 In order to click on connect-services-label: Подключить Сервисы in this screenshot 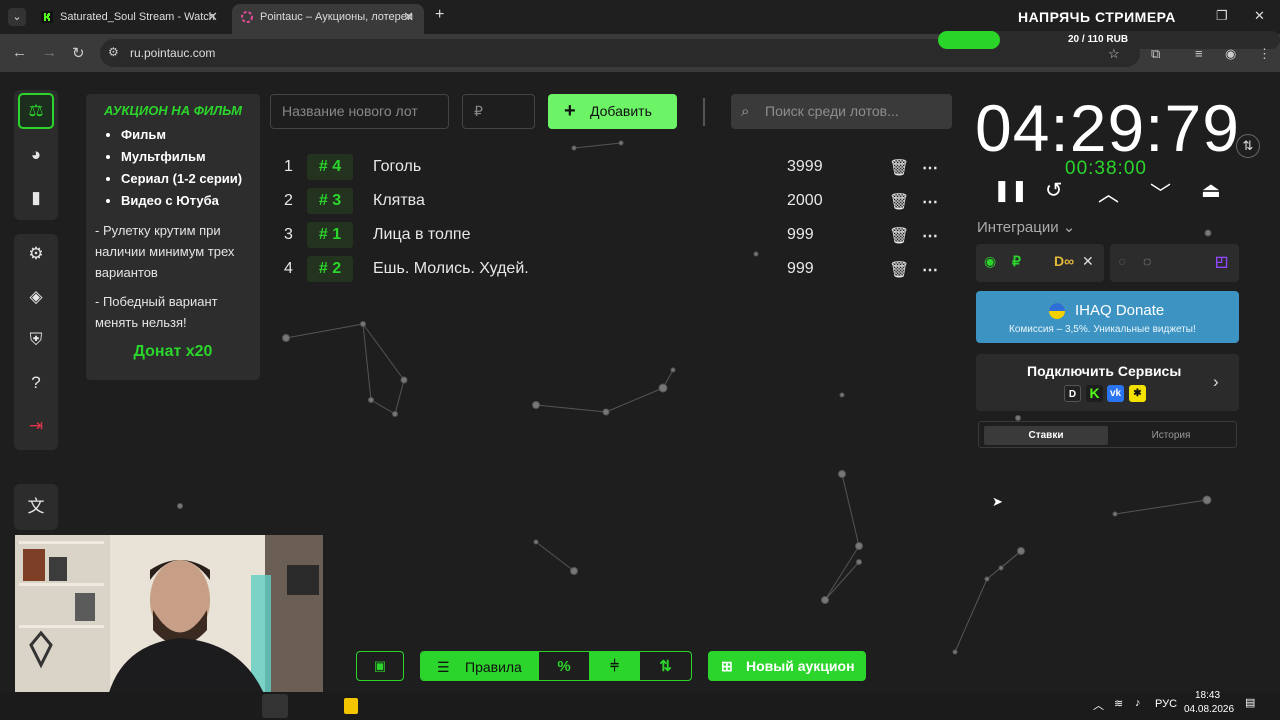, I will do `click(1104, 371)`.